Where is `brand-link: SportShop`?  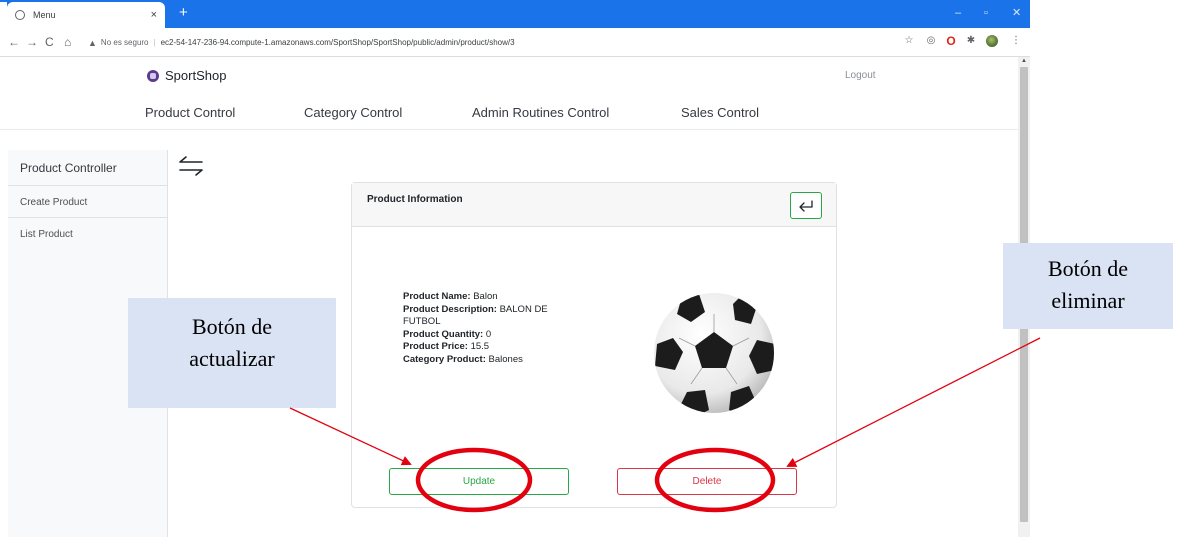 brand-link: SportShop is located at coordinates (186, 75).